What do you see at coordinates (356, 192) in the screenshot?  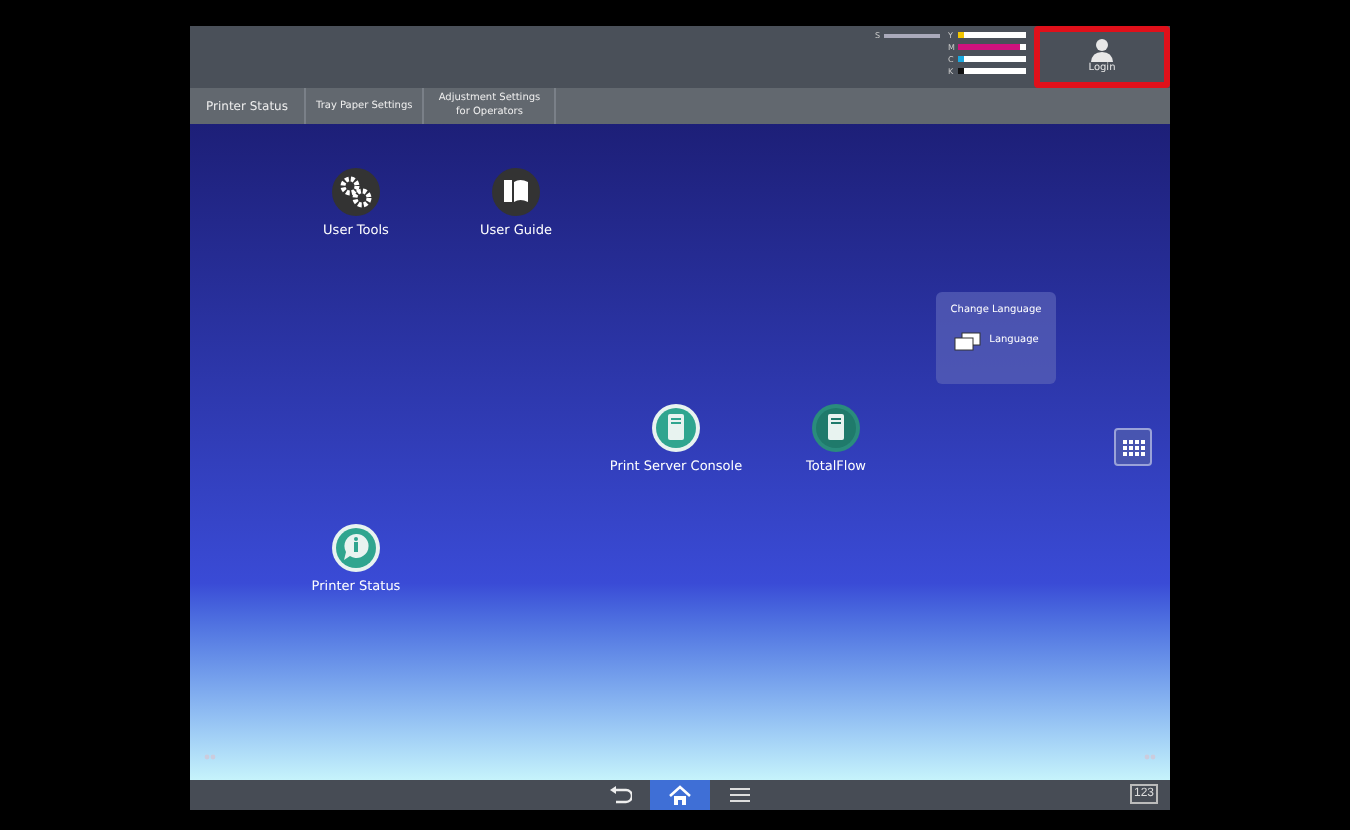 I see `gears-icon` at bounding box center [356, 192].